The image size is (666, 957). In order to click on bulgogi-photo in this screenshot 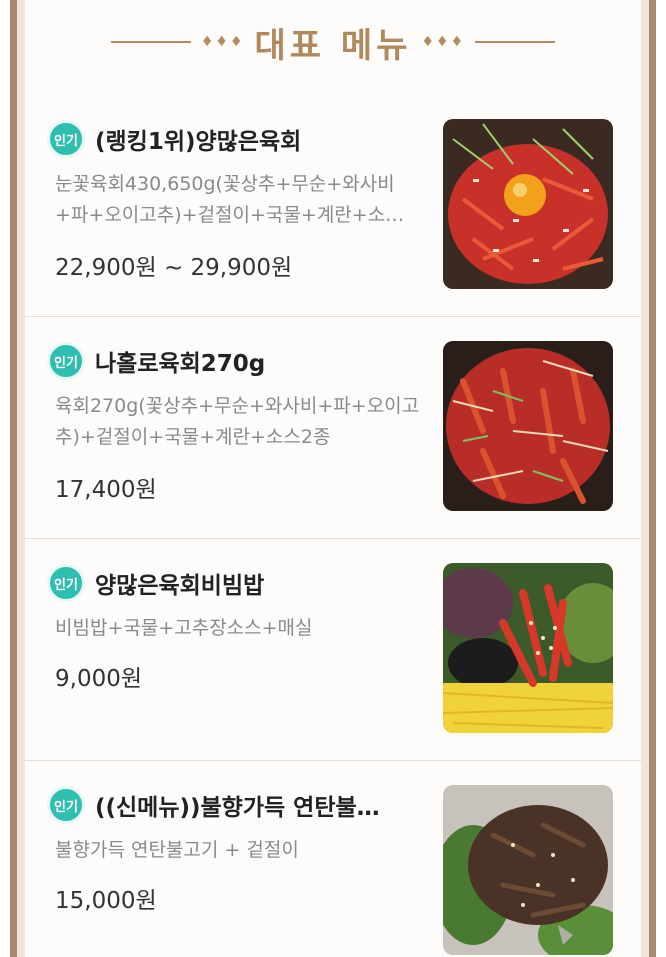, I will do `click(528, 870)`.